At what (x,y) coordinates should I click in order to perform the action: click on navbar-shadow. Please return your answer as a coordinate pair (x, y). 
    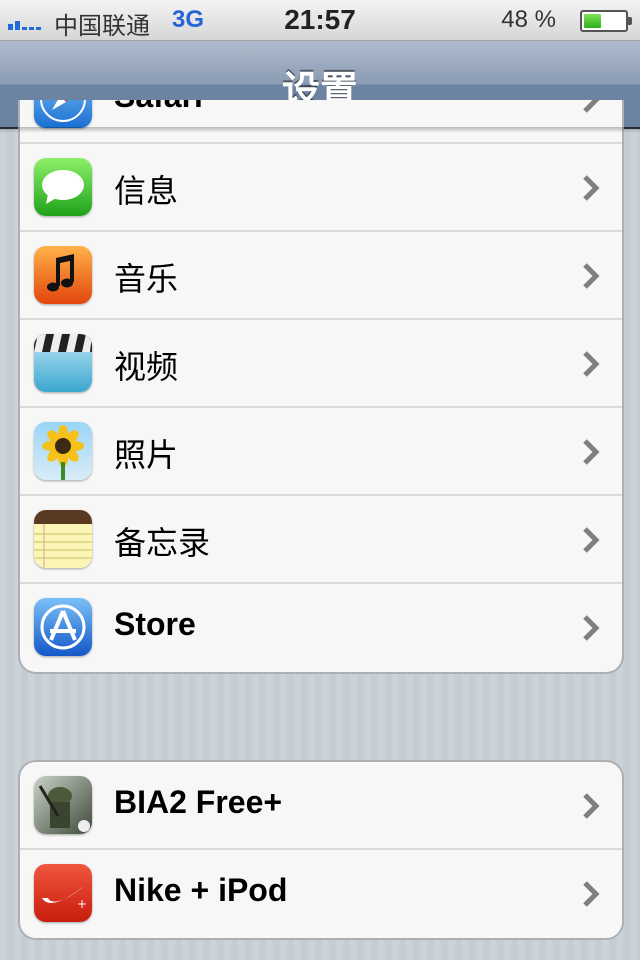
    Looking at the image, I should click on (320, 130).